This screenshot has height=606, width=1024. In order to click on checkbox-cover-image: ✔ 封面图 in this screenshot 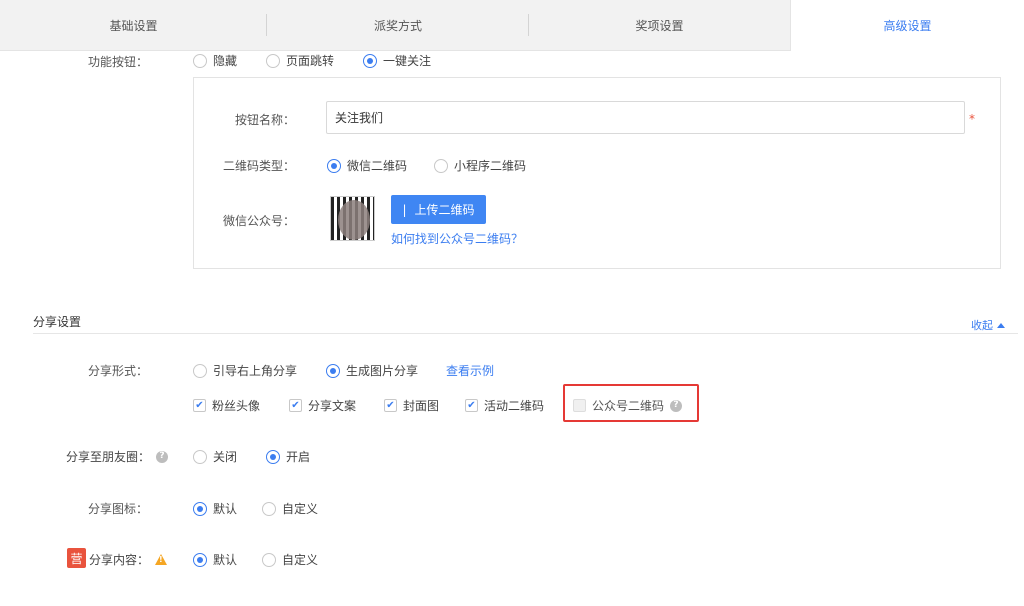, I will do `click(411, 405)`.